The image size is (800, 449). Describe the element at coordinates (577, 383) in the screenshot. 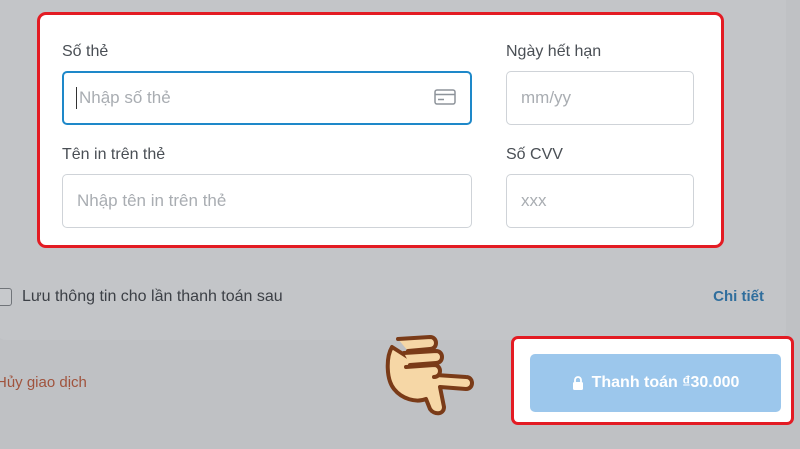

I see `lock-icon` at that location.